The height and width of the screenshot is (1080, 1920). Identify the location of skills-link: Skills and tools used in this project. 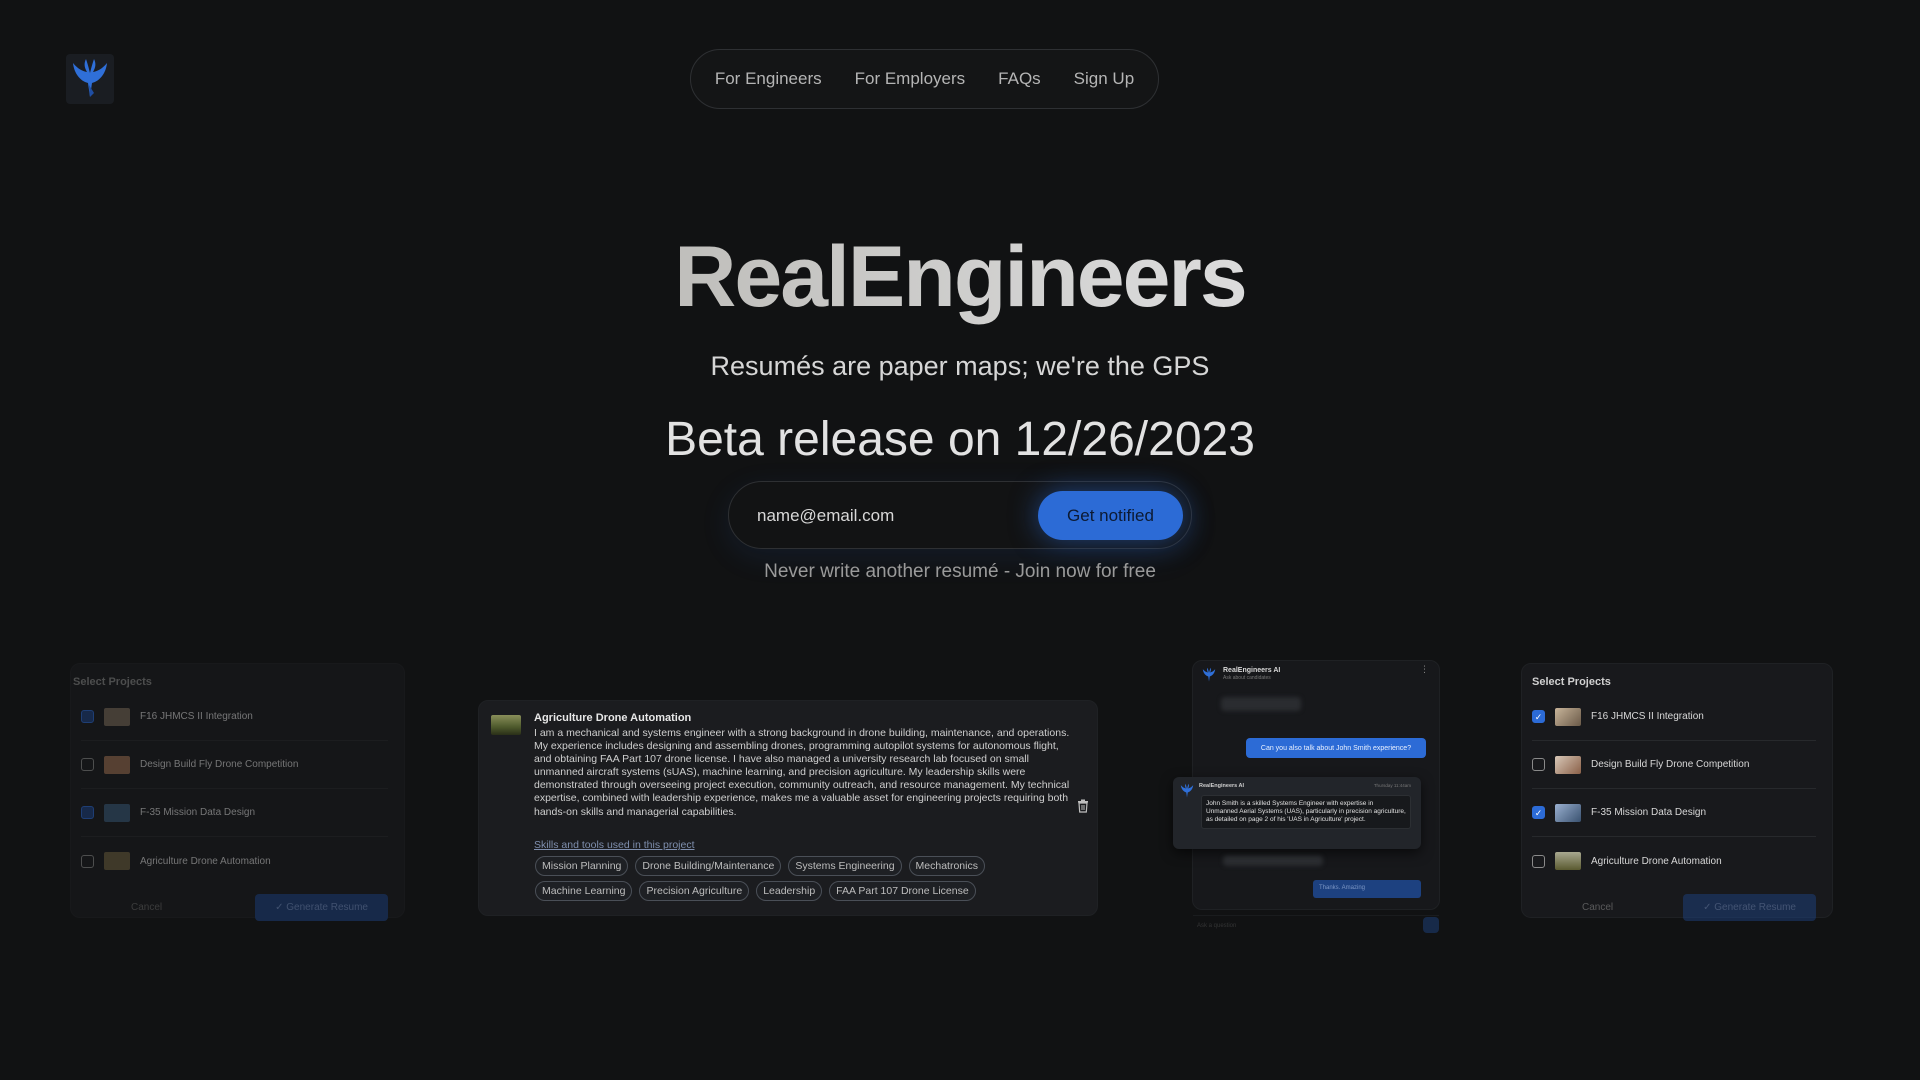
(614, 845).